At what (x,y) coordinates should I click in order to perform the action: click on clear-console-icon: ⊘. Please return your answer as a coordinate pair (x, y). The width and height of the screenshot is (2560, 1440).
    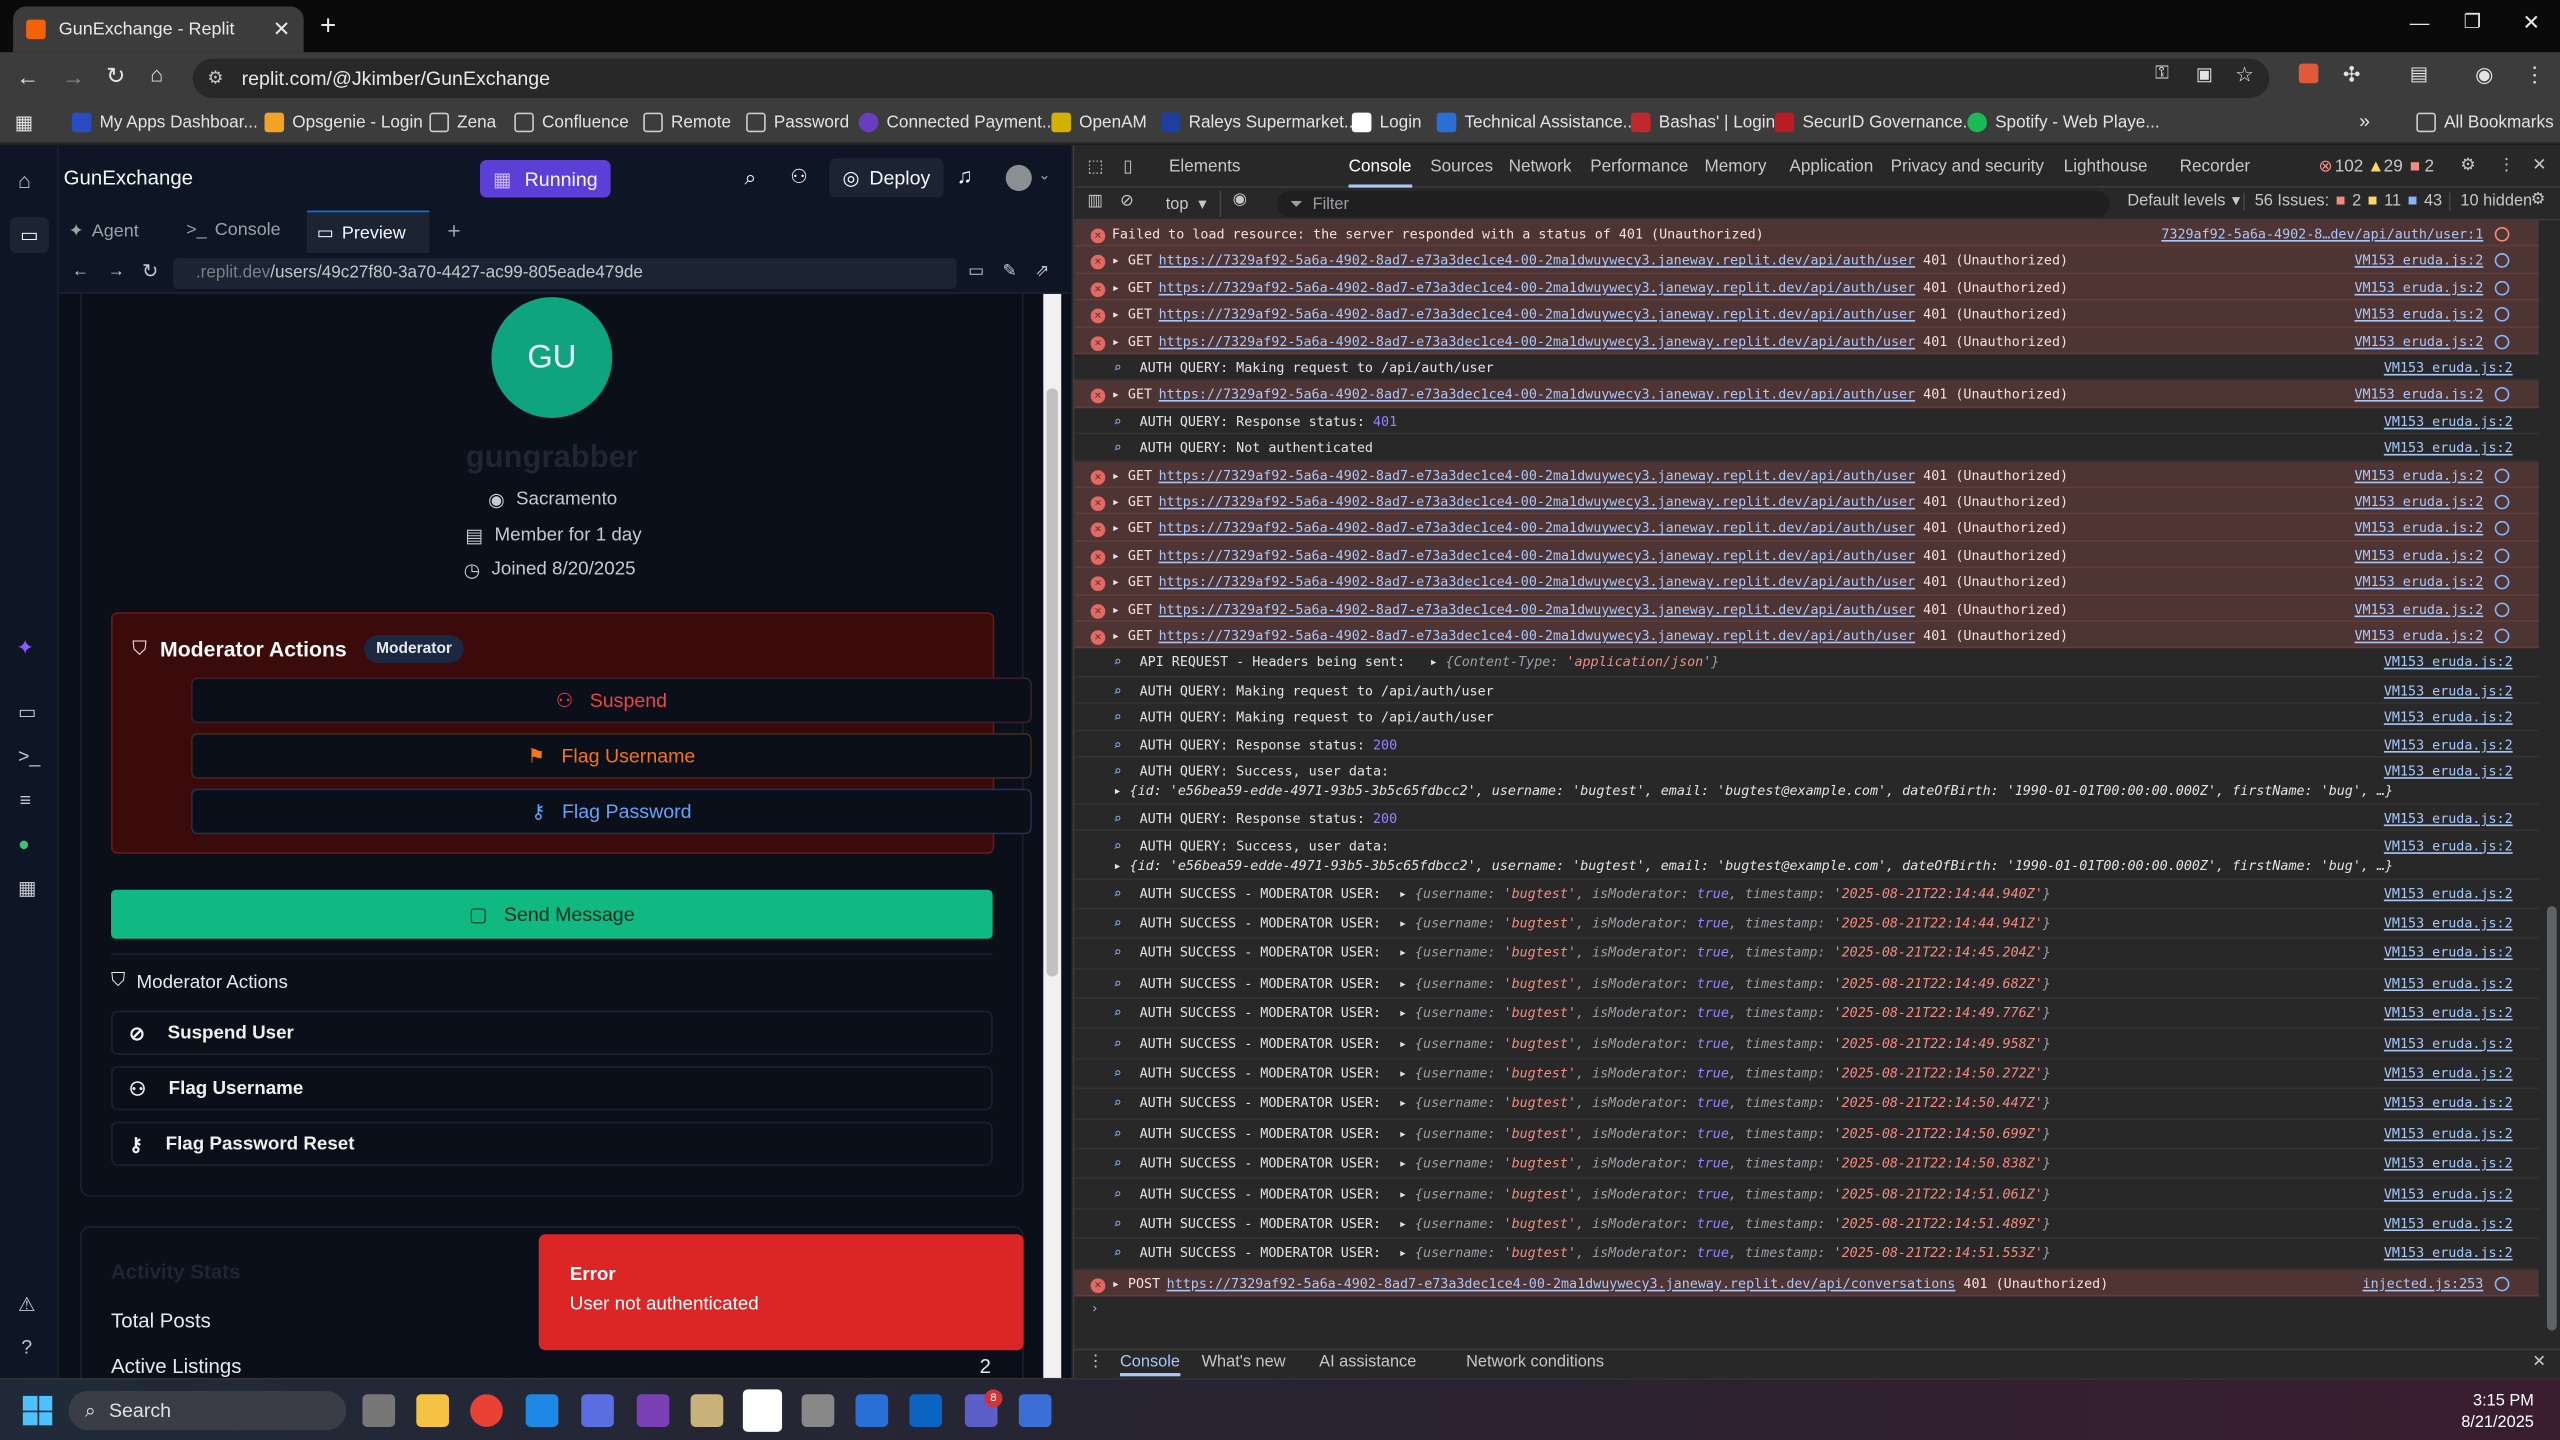
    Looking at the image, I should click on (1127, 202).